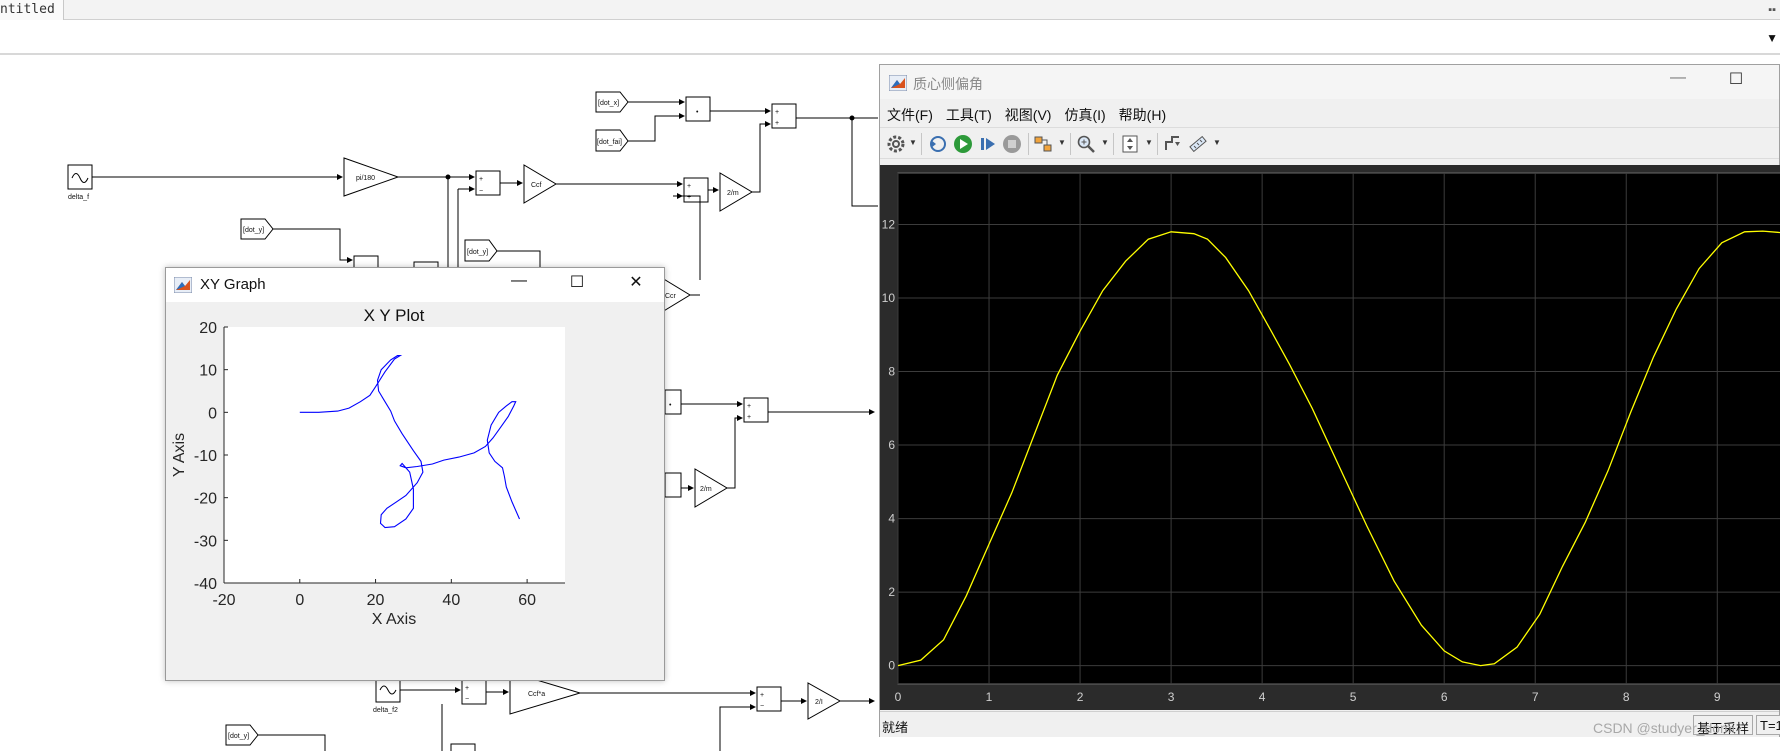 The width and height of the screenshot is (1780, 751). Describe the element at coordinates (1772, 10) in the screenshot. I see `overflow-icon: ▪▪` at that location.